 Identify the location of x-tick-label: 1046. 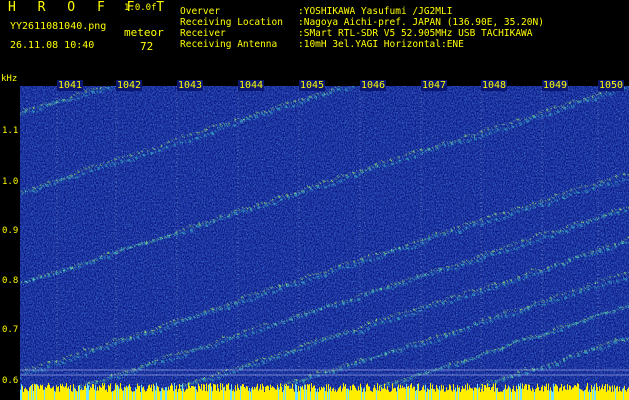
(373, 85).